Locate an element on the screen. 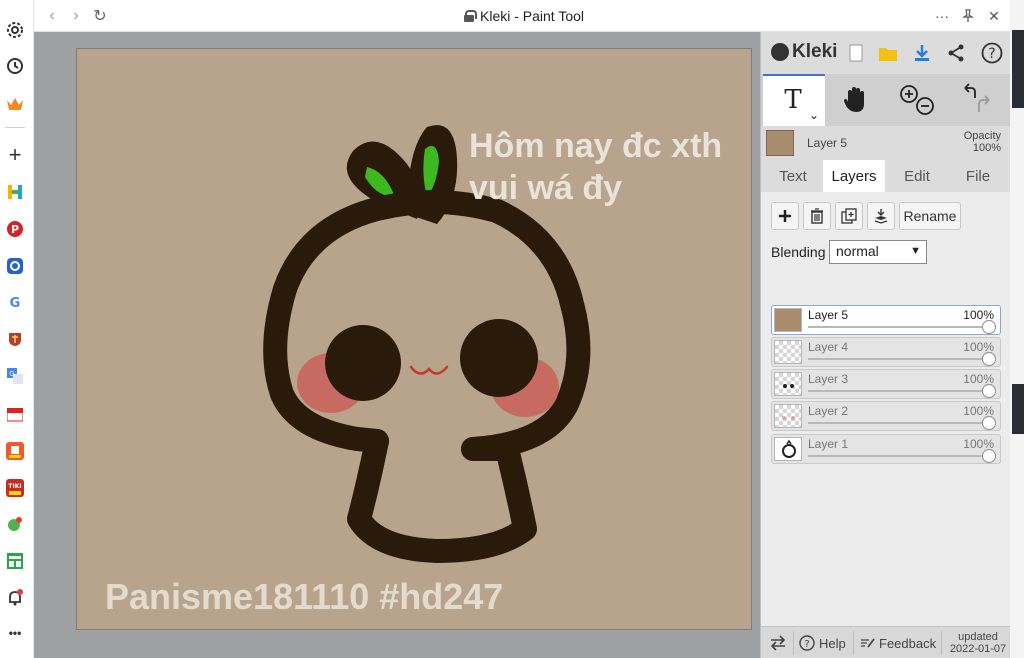  history-icon is located at coordinates (15, 66).